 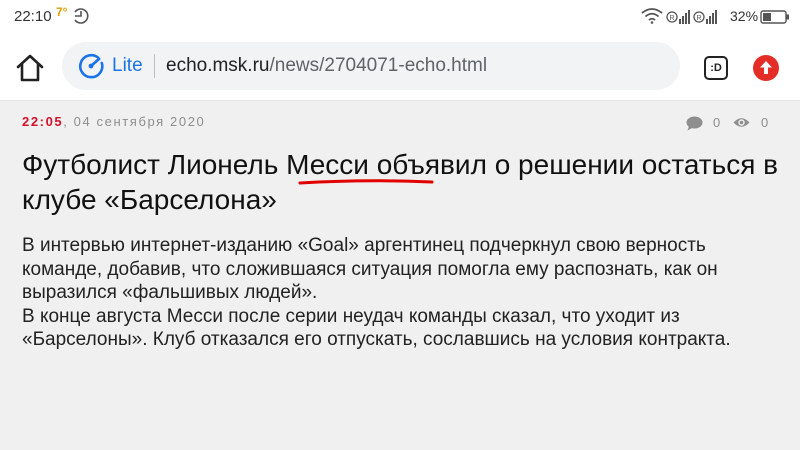 What do you see at coordinates (717, 122) in the screenshot?
I see `comments-count: 0` at bounding box center [717, 122].